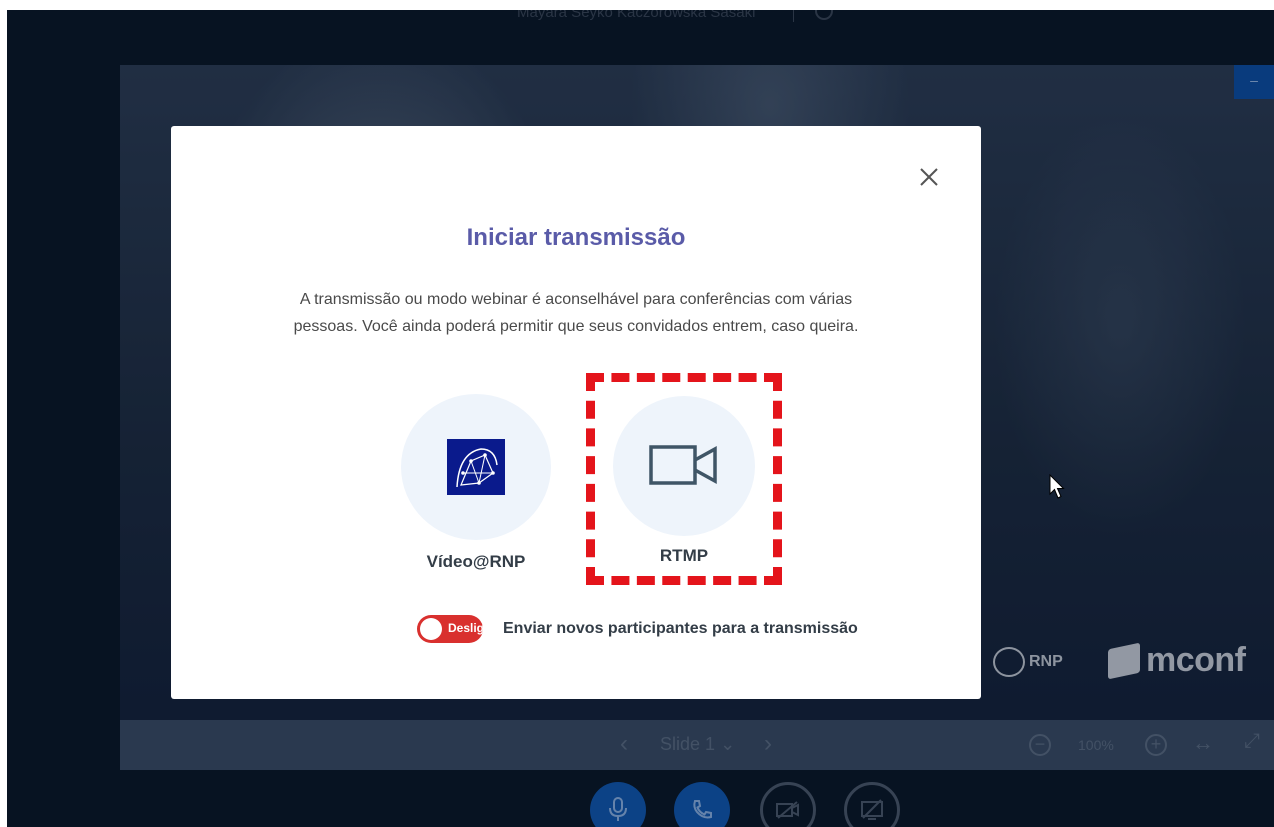 The image size is (1274, 827). I want to click on close-button, so click(929, 177).